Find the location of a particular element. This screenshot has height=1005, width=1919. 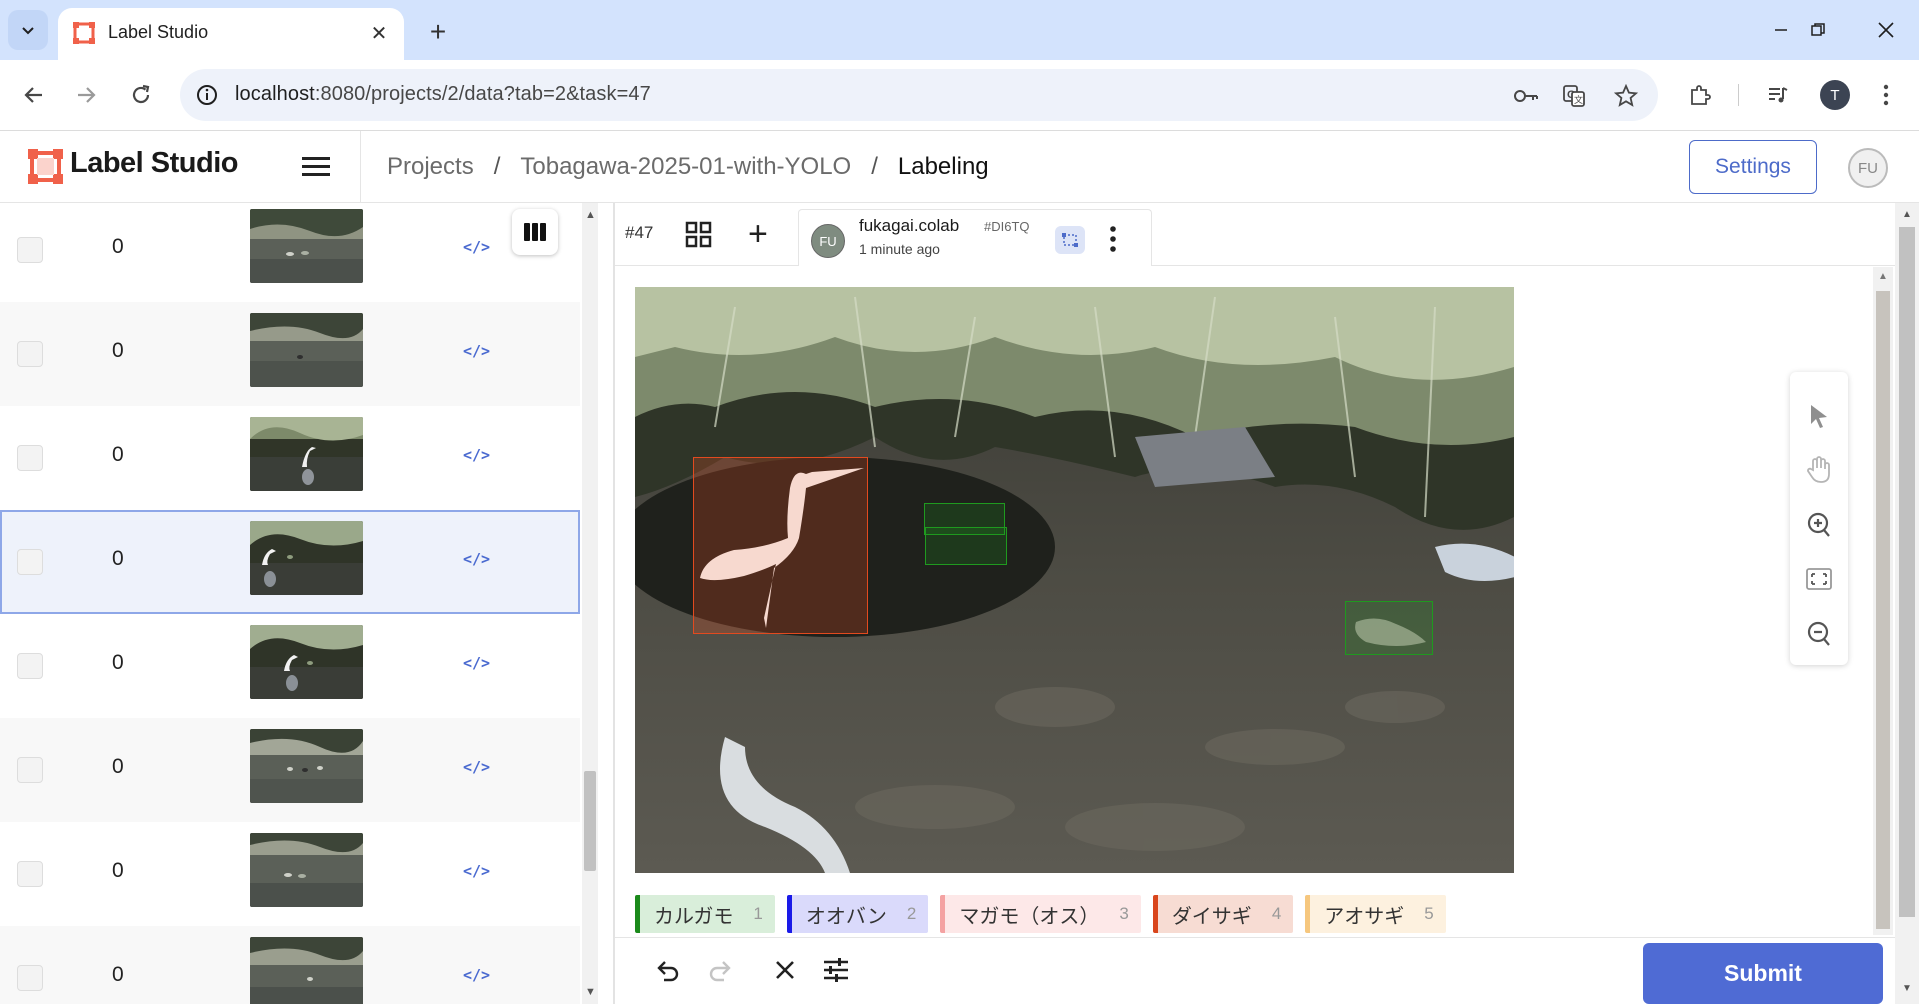

regions-icon is located at coordinates (1070, 240).